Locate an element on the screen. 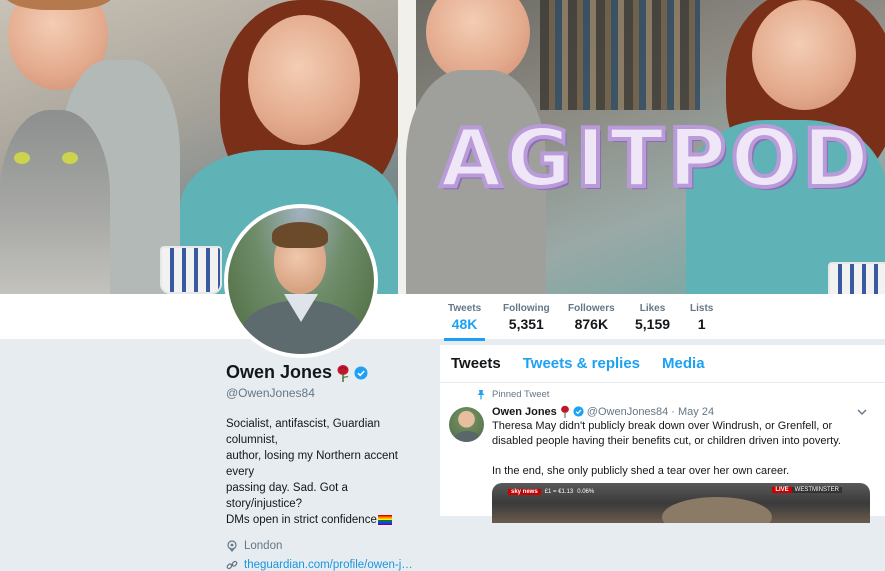 This screenshot has width=885, height=571. banner-overlay-text: AGITPOD is located at coordinates (655, 158).